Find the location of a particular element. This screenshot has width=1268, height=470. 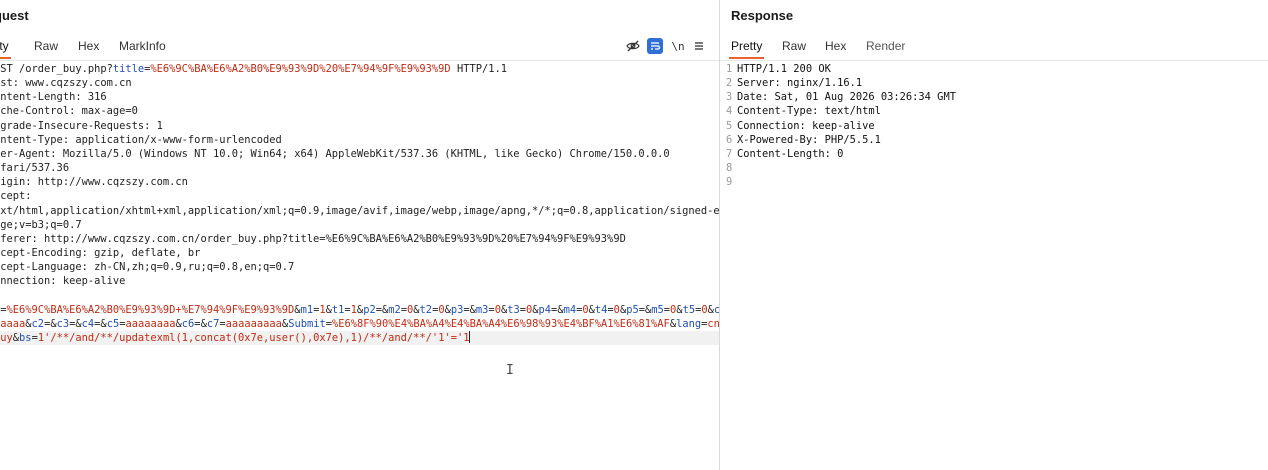

response-text: Content-Type: text/html is located at coordinates (809, 111).